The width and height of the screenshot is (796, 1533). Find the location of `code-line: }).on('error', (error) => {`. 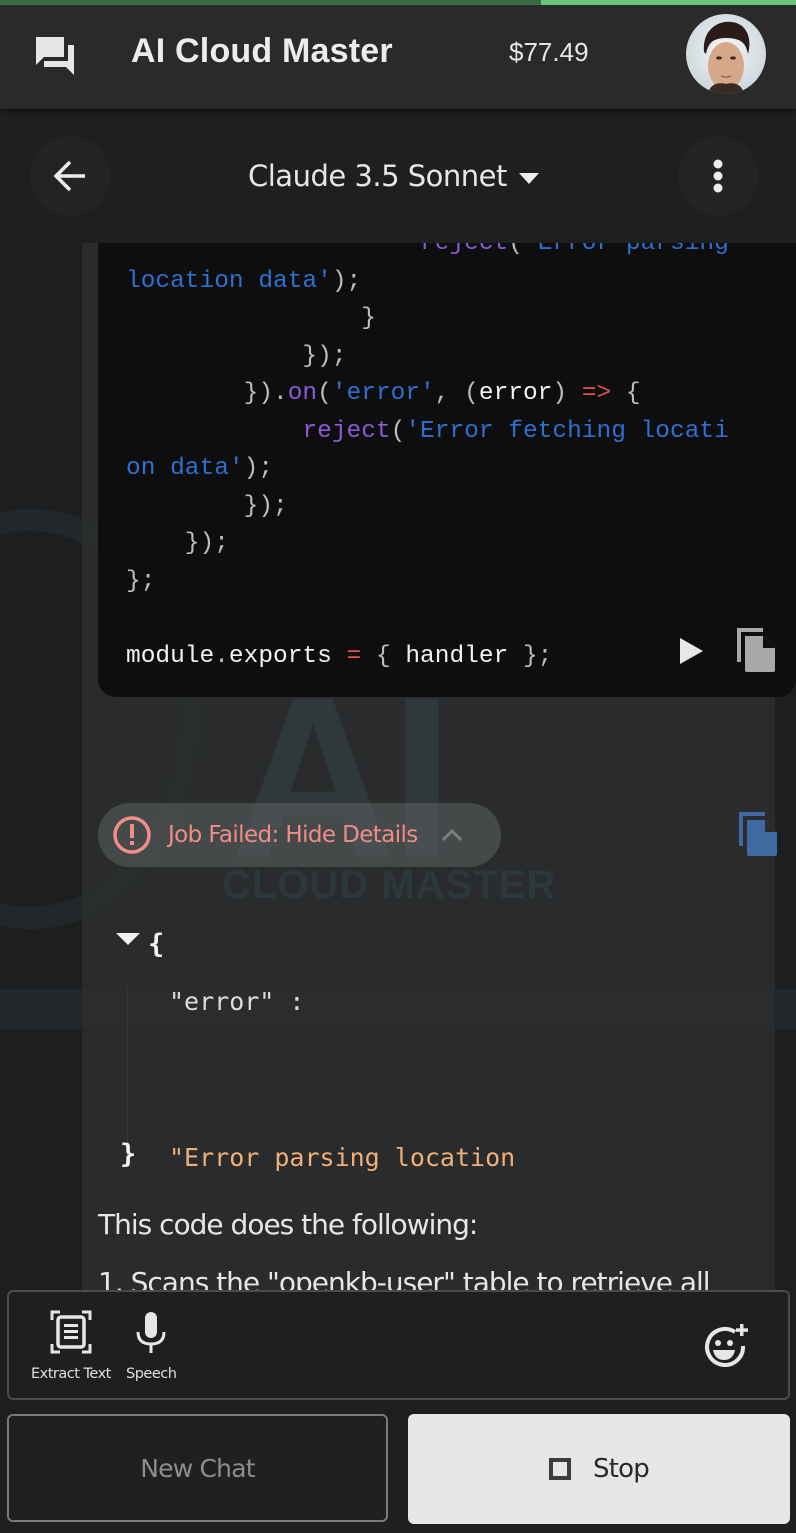

code-line: }).on('error', (error) => { is located at coordinates (427, 394).